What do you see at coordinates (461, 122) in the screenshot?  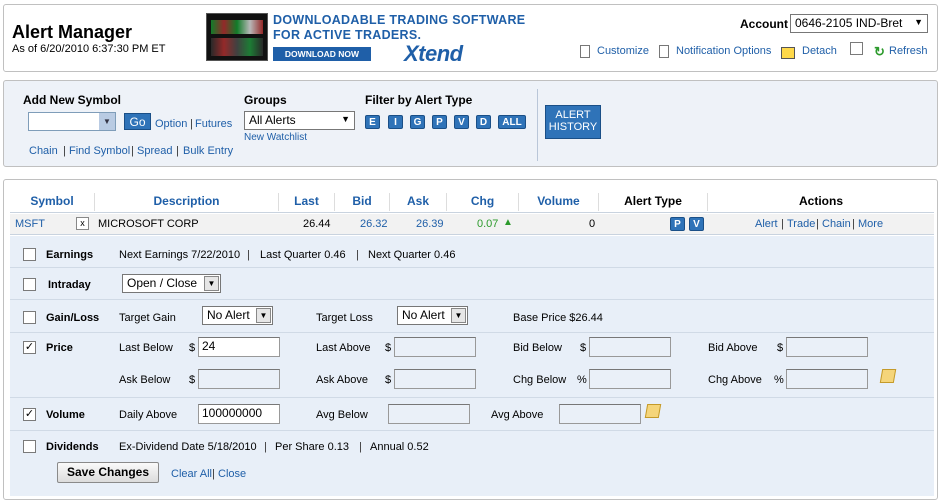 I see `filter-v-button: V` at bounding box center [461, 122].